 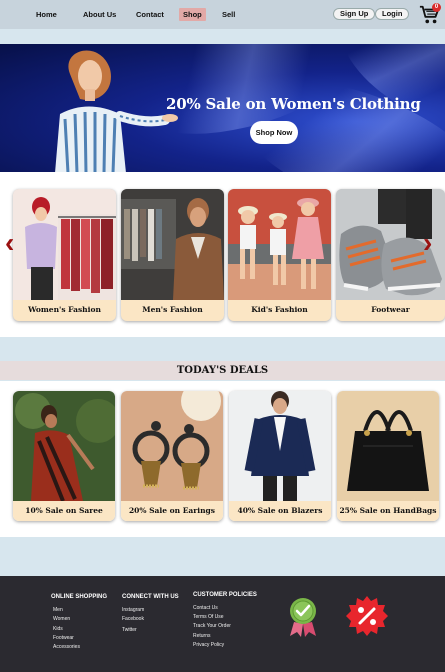 What do you see at coordinates (367, 616) in the screenshot?
I see `discount-badge-icon` at bounding box center [367, 616].